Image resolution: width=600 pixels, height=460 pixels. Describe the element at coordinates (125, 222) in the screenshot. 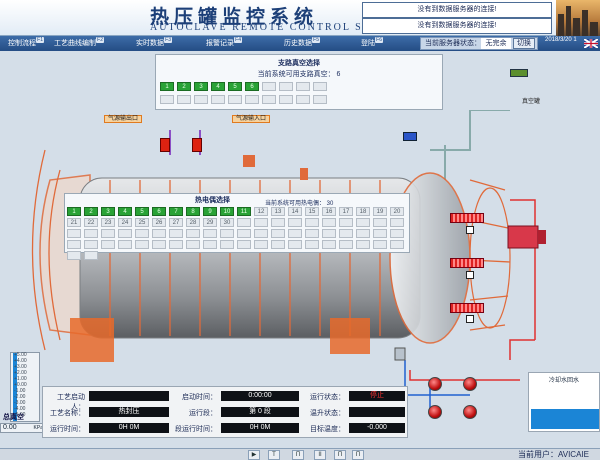

I see `thermocouple-cell: 24` at that location.